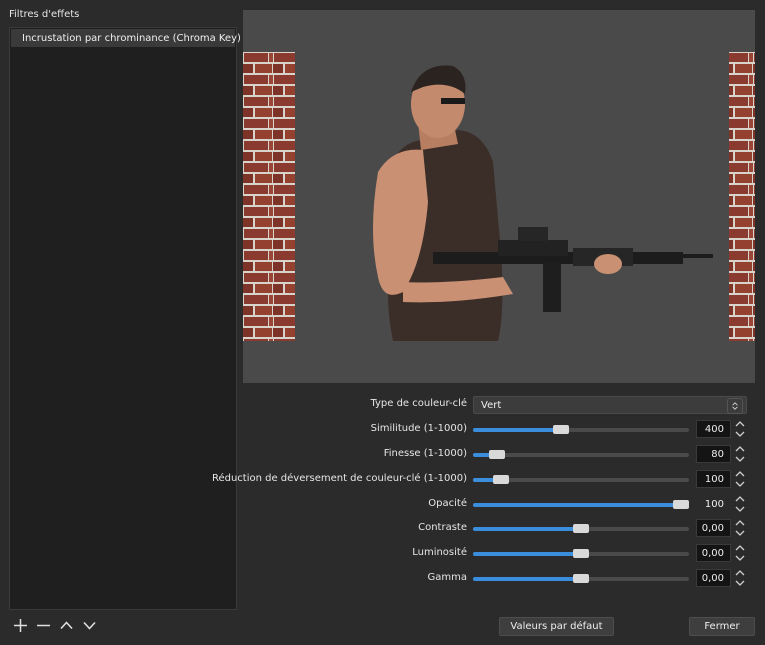 The image size is (765, 645). What do you see at coordinates (556, 626) in the screenshot?
I see `defaults-button: Valeurs par défaut` at bounding box center [556, 626].